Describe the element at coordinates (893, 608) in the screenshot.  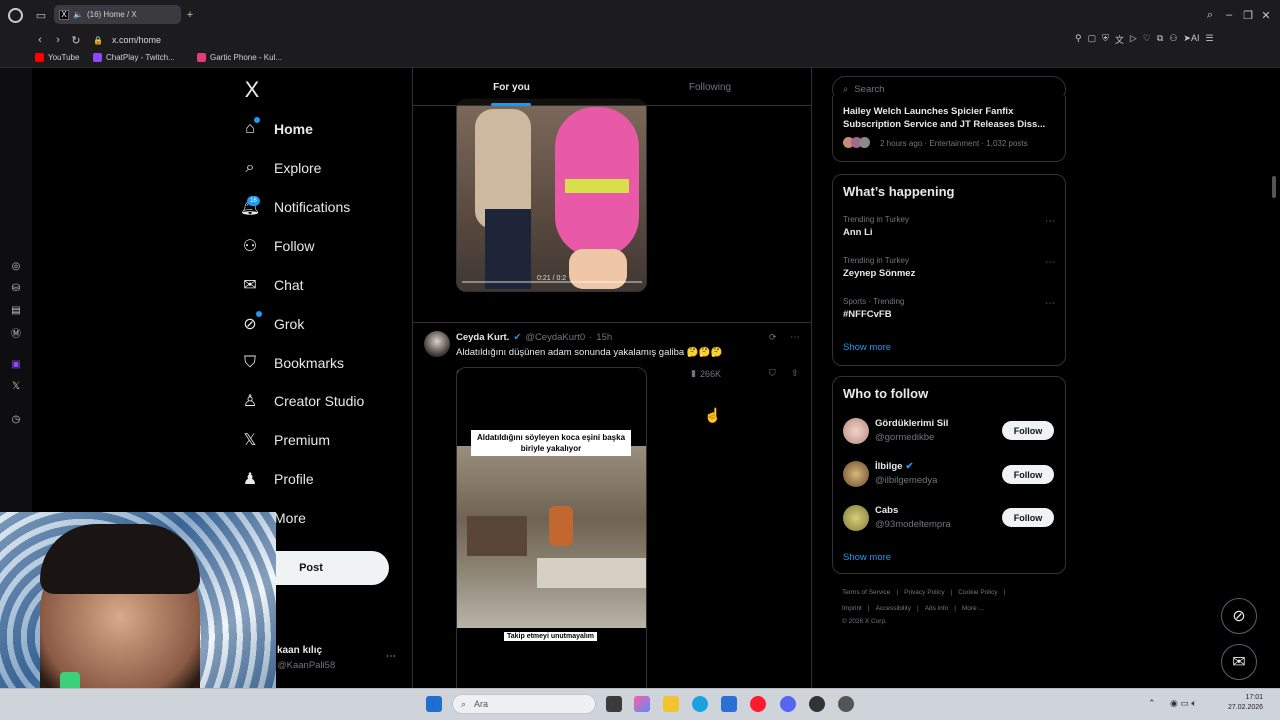
I see `footer-link: Accessibility` at that location.